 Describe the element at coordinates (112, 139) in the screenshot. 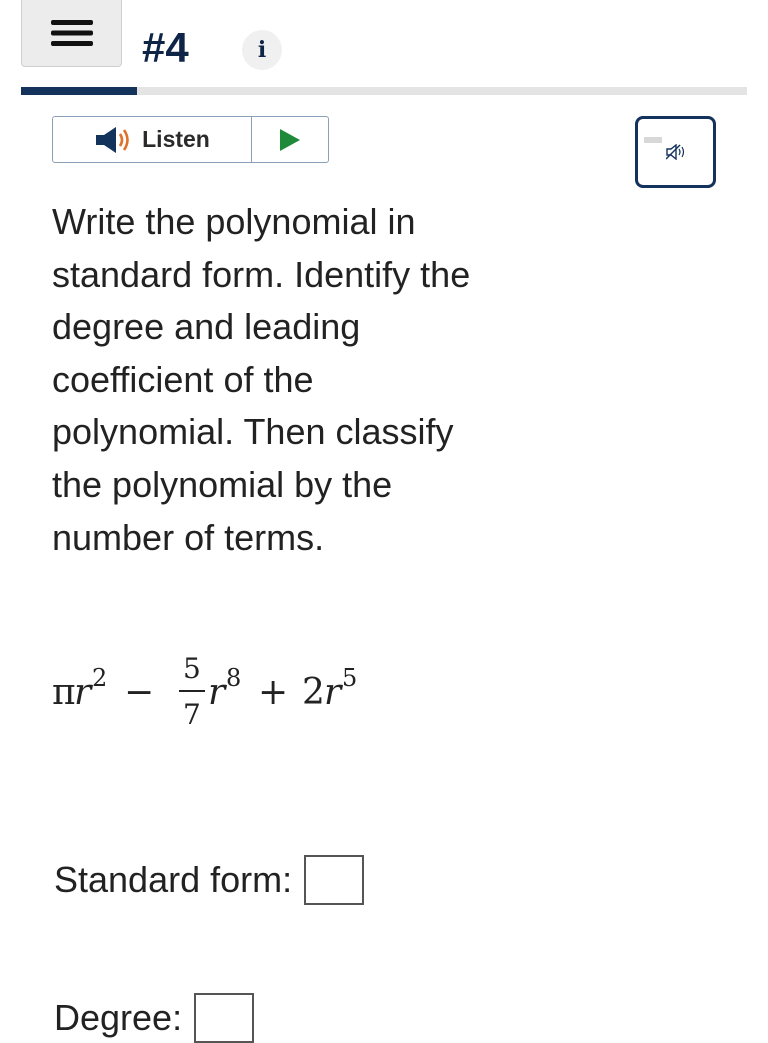

I see `speaker-icon` at that location.